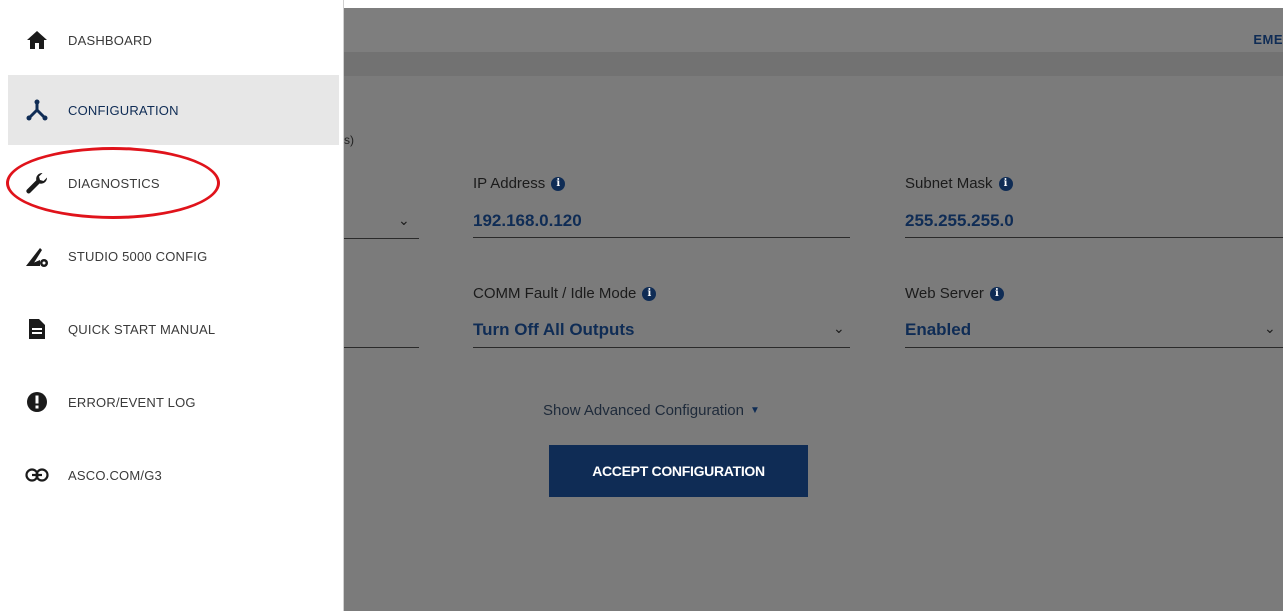  I want to click on link-icon, so click(37, 475).